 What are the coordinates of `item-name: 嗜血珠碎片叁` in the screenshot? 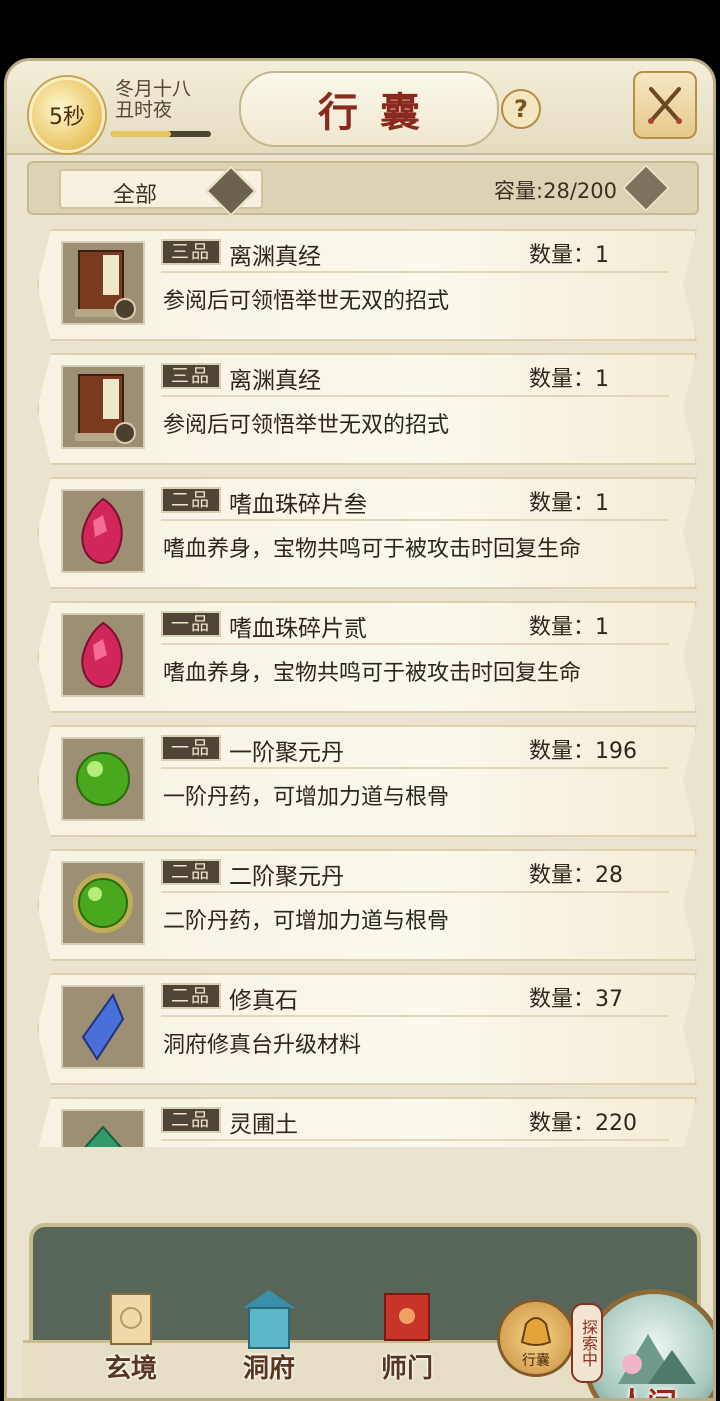 It's located at (298, 505).